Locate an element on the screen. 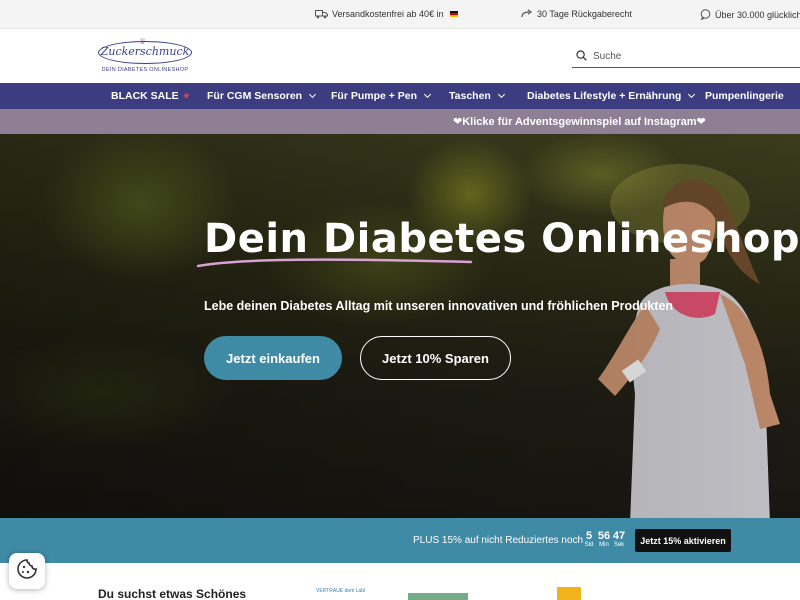  customers-info: Über 30.000 glückliche is located at coordinates (750, 14).